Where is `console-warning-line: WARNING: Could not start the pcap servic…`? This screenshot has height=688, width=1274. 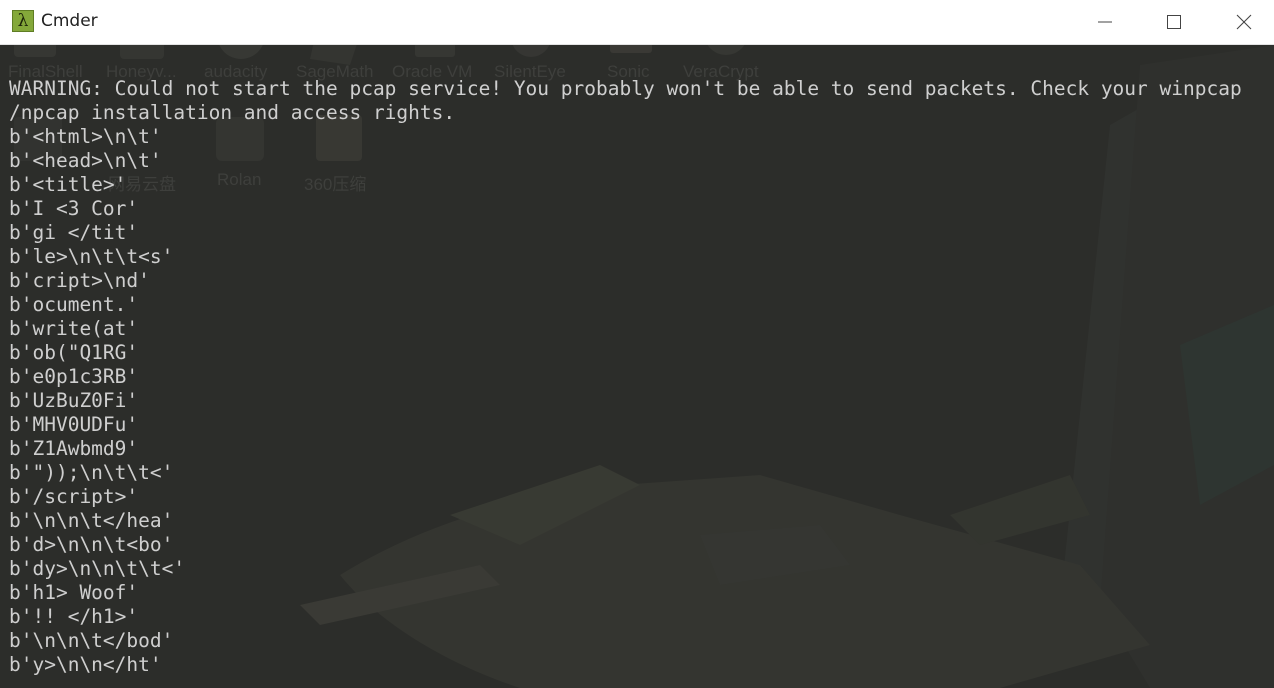 console-warning-line: WARNING: Could not start the pcap servic… is located at coordinates (625, 88).